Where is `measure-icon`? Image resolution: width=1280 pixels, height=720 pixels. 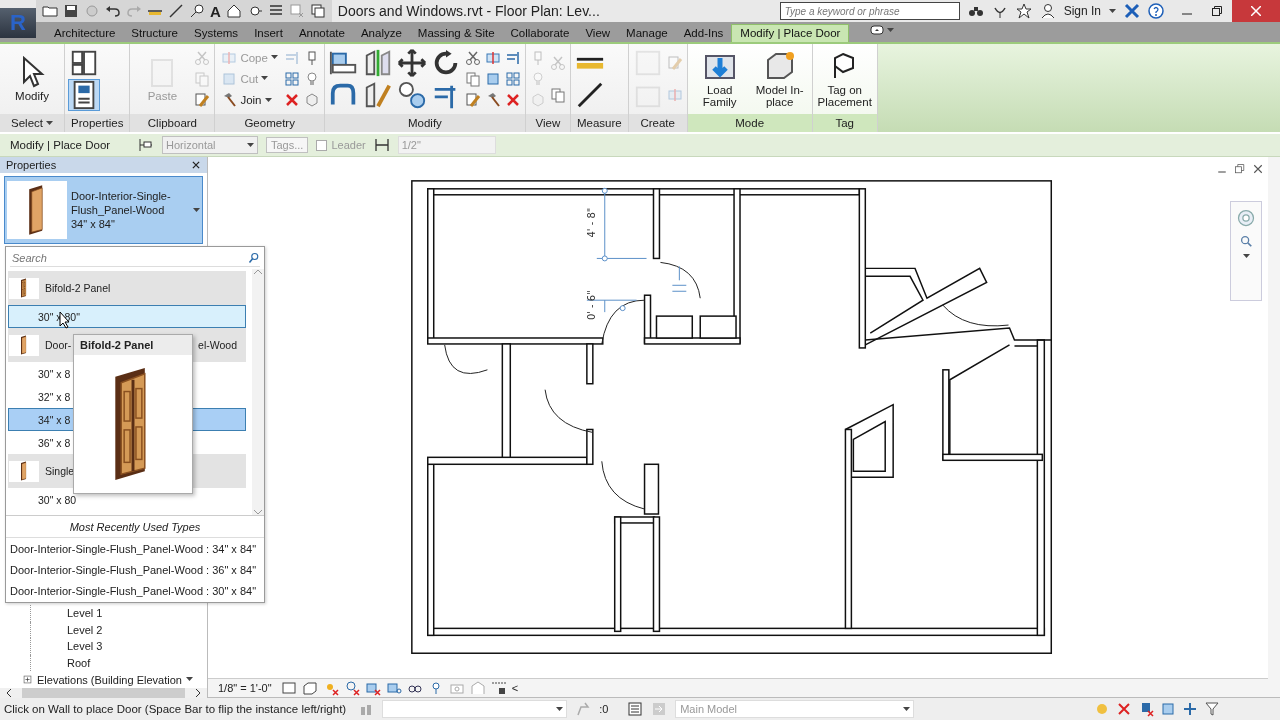 measure-icon is located at coordinates (176, 11).